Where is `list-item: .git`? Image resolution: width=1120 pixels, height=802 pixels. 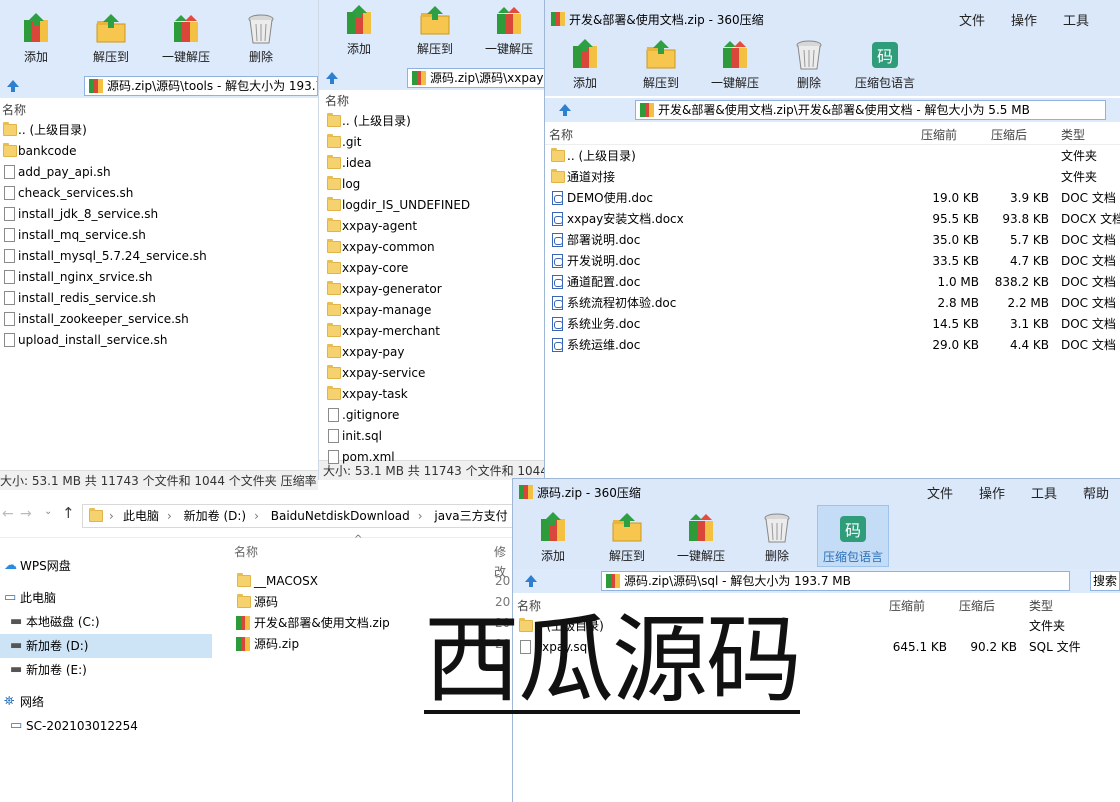 list-item: .git is located at coordinates (432, 142).